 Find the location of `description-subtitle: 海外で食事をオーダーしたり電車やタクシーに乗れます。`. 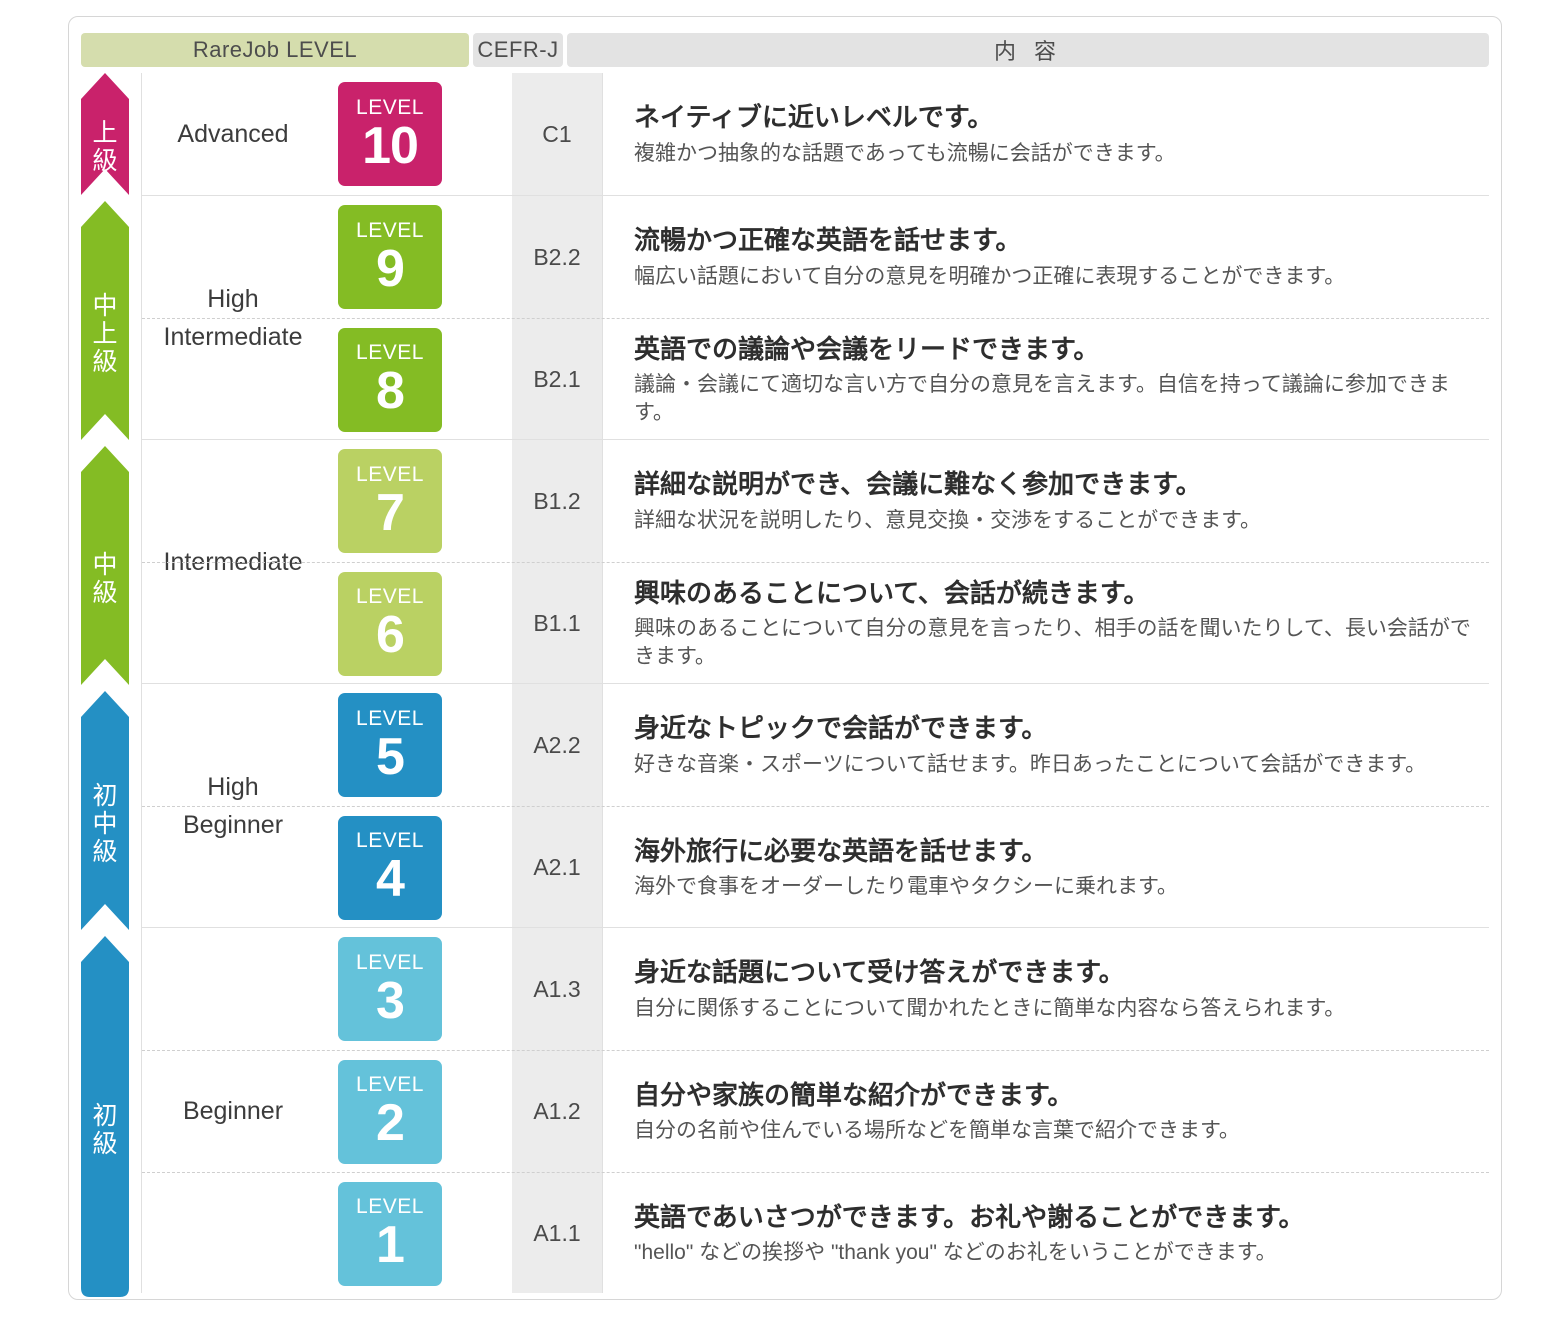

description-subtitle: 海外で食事をオーダーしたり電車やタクシーに乗れます。 is located at coordinates (906, 887).